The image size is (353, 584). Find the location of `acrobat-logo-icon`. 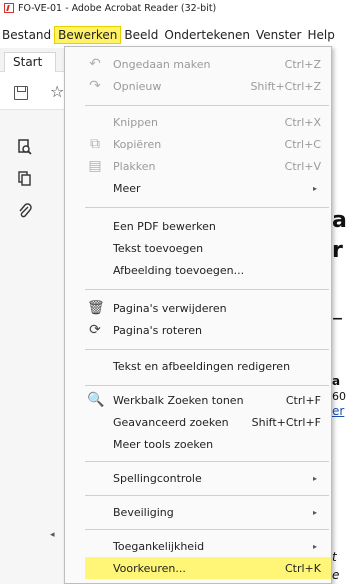

acrobat-logo-icon is located at coordinates (9, 8).